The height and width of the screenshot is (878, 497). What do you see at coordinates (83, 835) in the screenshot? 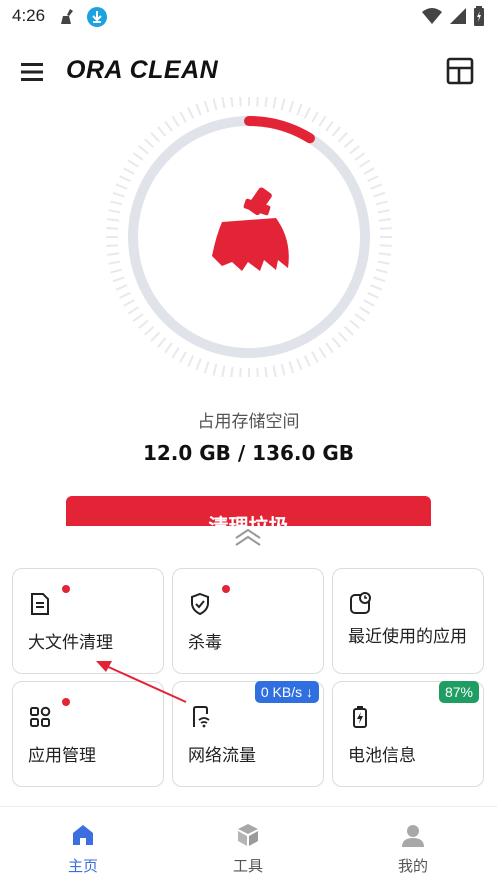
I see `home-icon` at bounding box center [83, 835].